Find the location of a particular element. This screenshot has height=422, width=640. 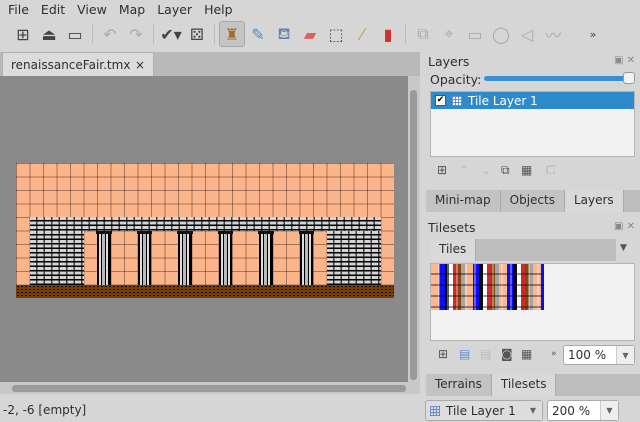

menu-view: View is located at coordinates (92, 10).